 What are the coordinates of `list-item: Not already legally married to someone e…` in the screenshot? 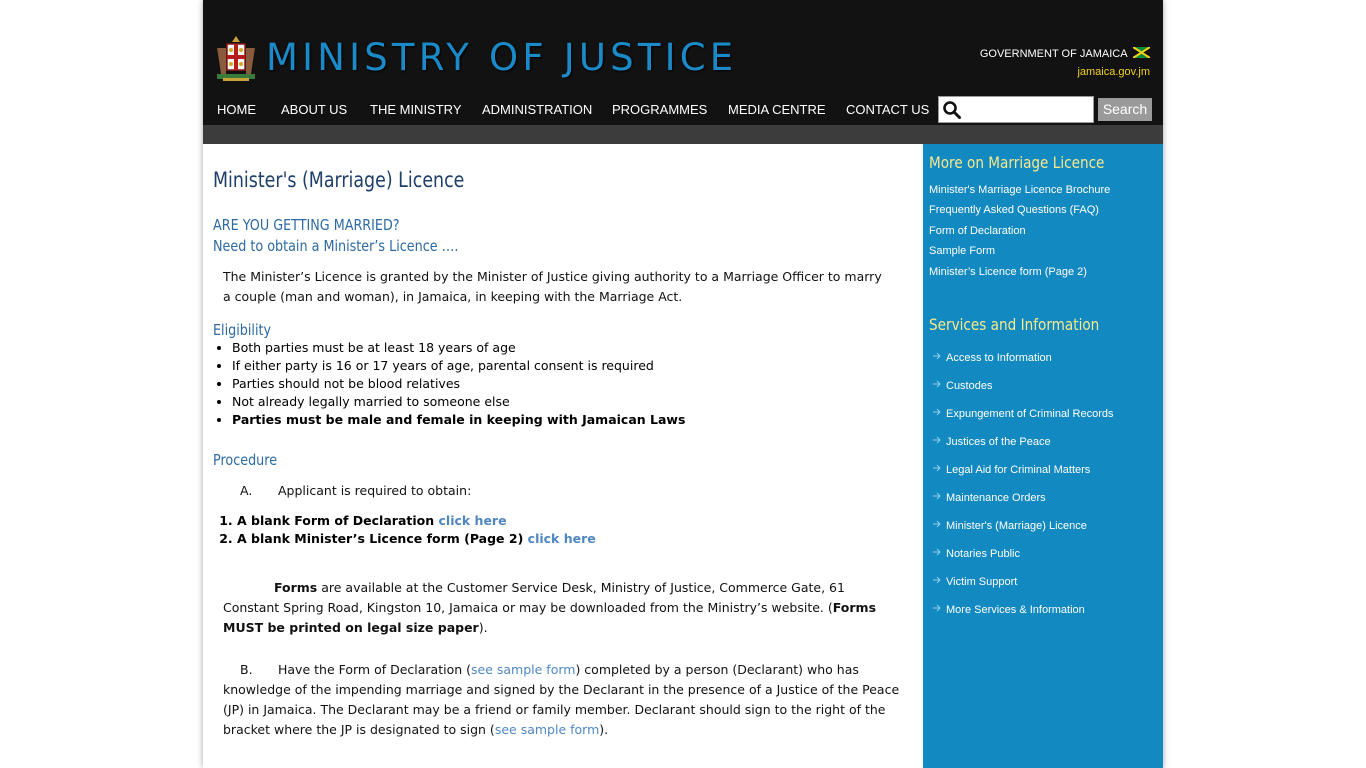 It's located at (458, 402).